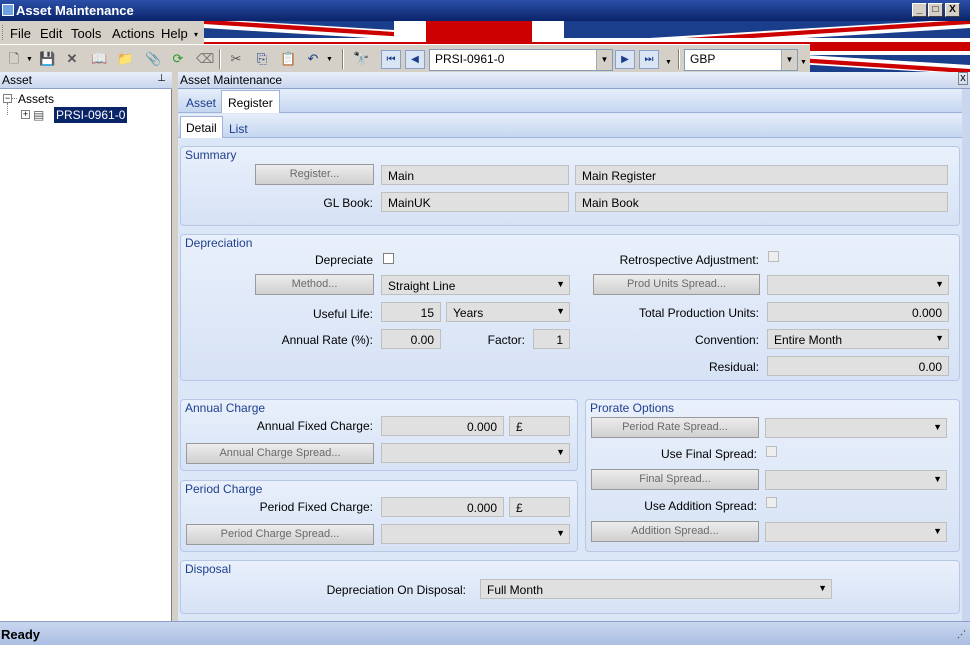  I want to click on asset-panel-header: Asset ⊥, so click(86, 80).